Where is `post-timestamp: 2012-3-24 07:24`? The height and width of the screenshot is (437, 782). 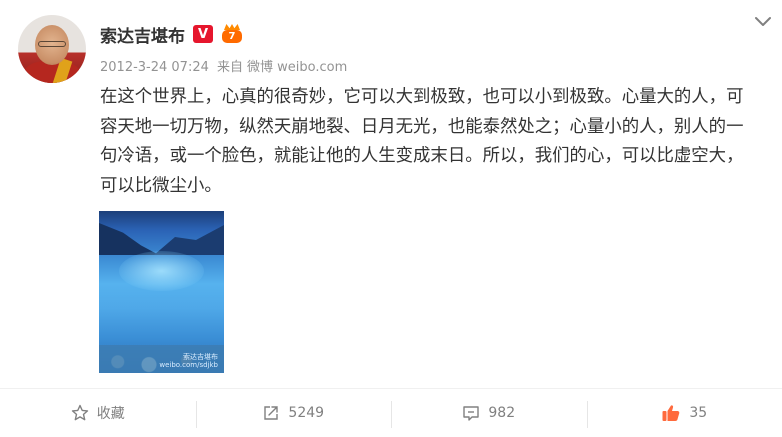 post-timestamp: 2012-3-24 07:24 is located at coordinates (154, 67).